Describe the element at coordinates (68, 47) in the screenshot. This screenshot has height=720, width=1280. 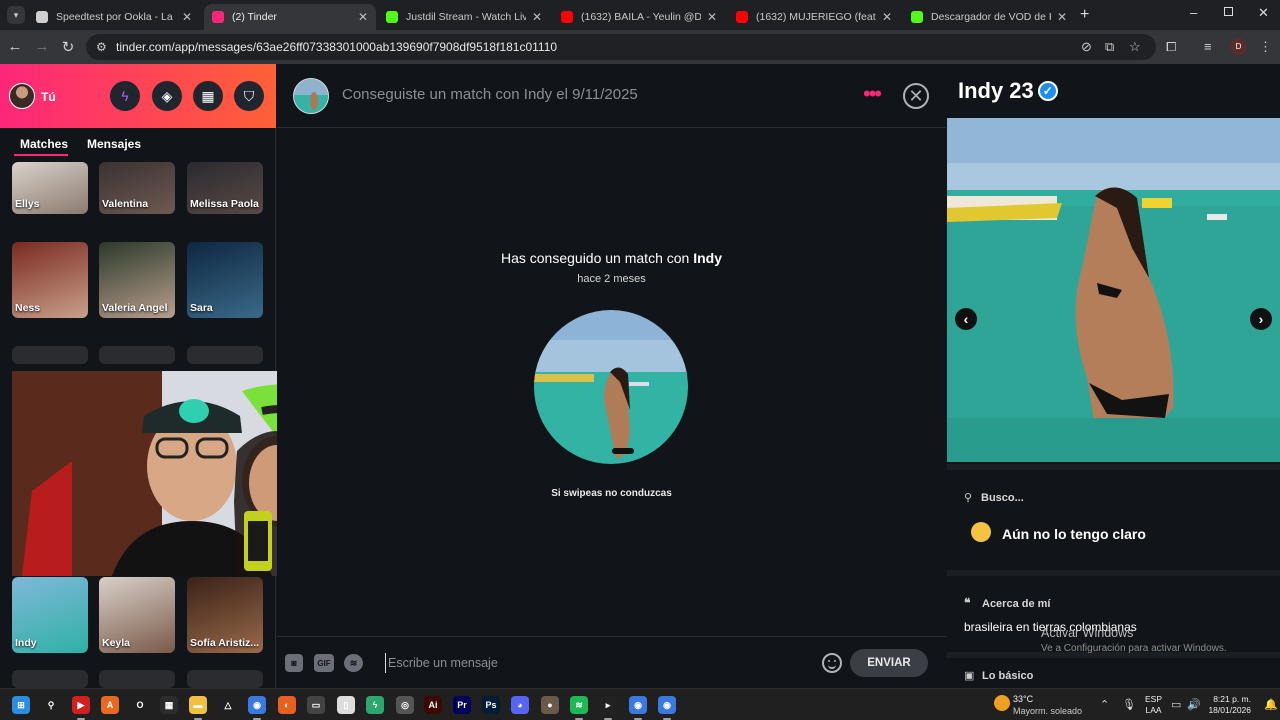
I see `reload-icon: ↻` at that location.